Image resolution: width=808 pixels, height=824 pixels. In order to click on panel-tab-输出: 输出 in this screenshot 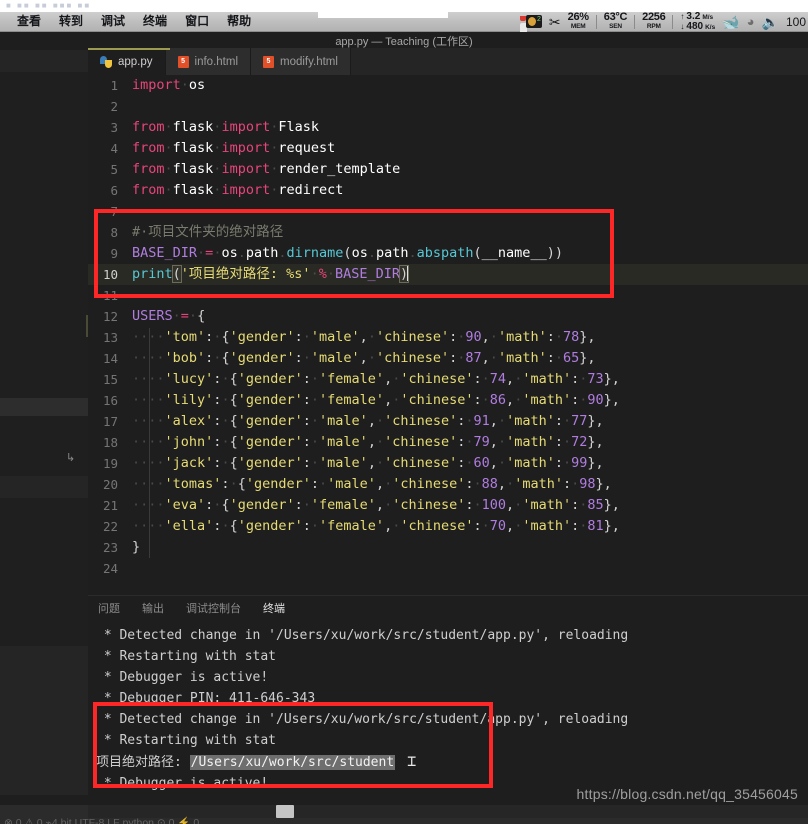, I will do `click(153, 608)`.